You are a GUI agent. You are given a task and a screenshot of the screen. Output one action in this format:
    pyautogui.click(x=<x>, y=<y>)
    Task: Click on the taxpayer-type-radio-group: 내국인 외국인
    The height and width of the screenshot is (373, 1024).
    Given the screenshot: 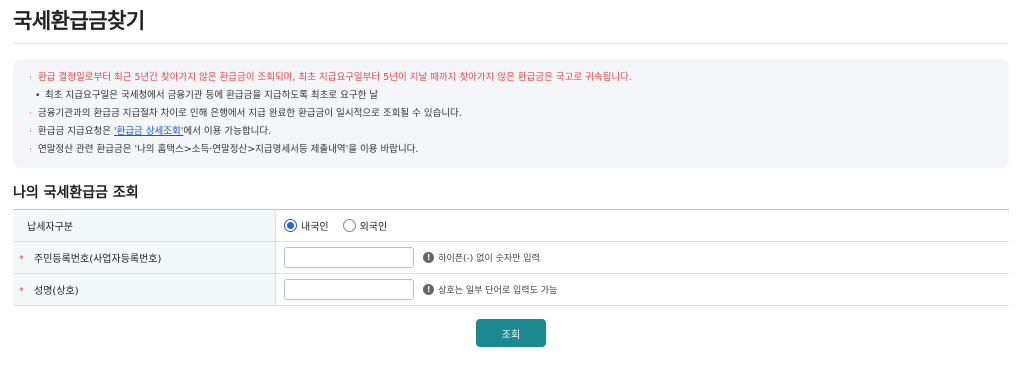 What is the action you would take?
    pyautogui.click(x=646, y=225)
    